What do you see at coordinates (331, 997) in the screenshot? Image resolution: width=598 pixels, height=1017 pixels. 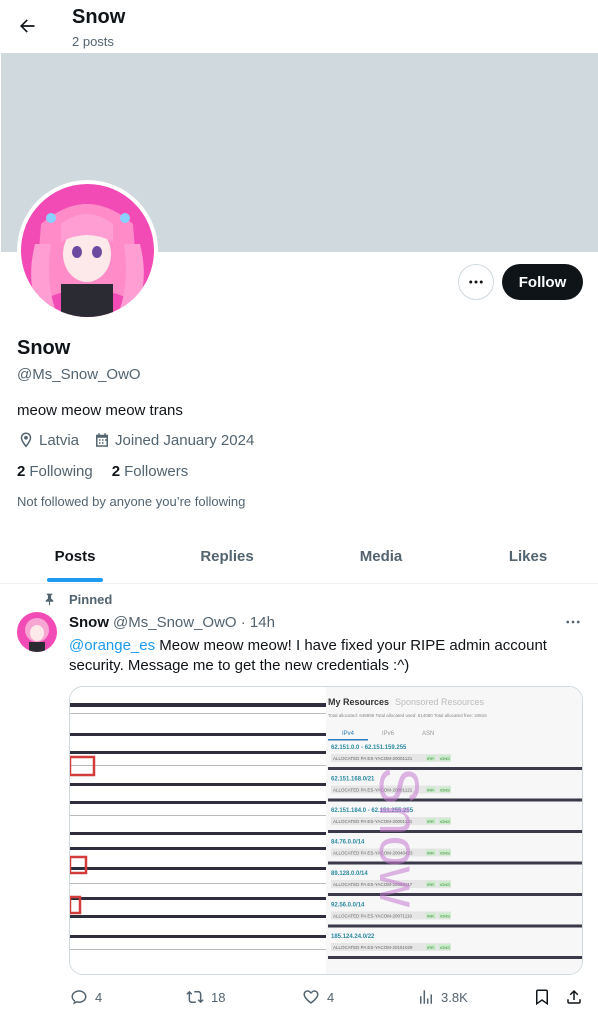 I see `like-count: 4` at bounding box center [331, 997].